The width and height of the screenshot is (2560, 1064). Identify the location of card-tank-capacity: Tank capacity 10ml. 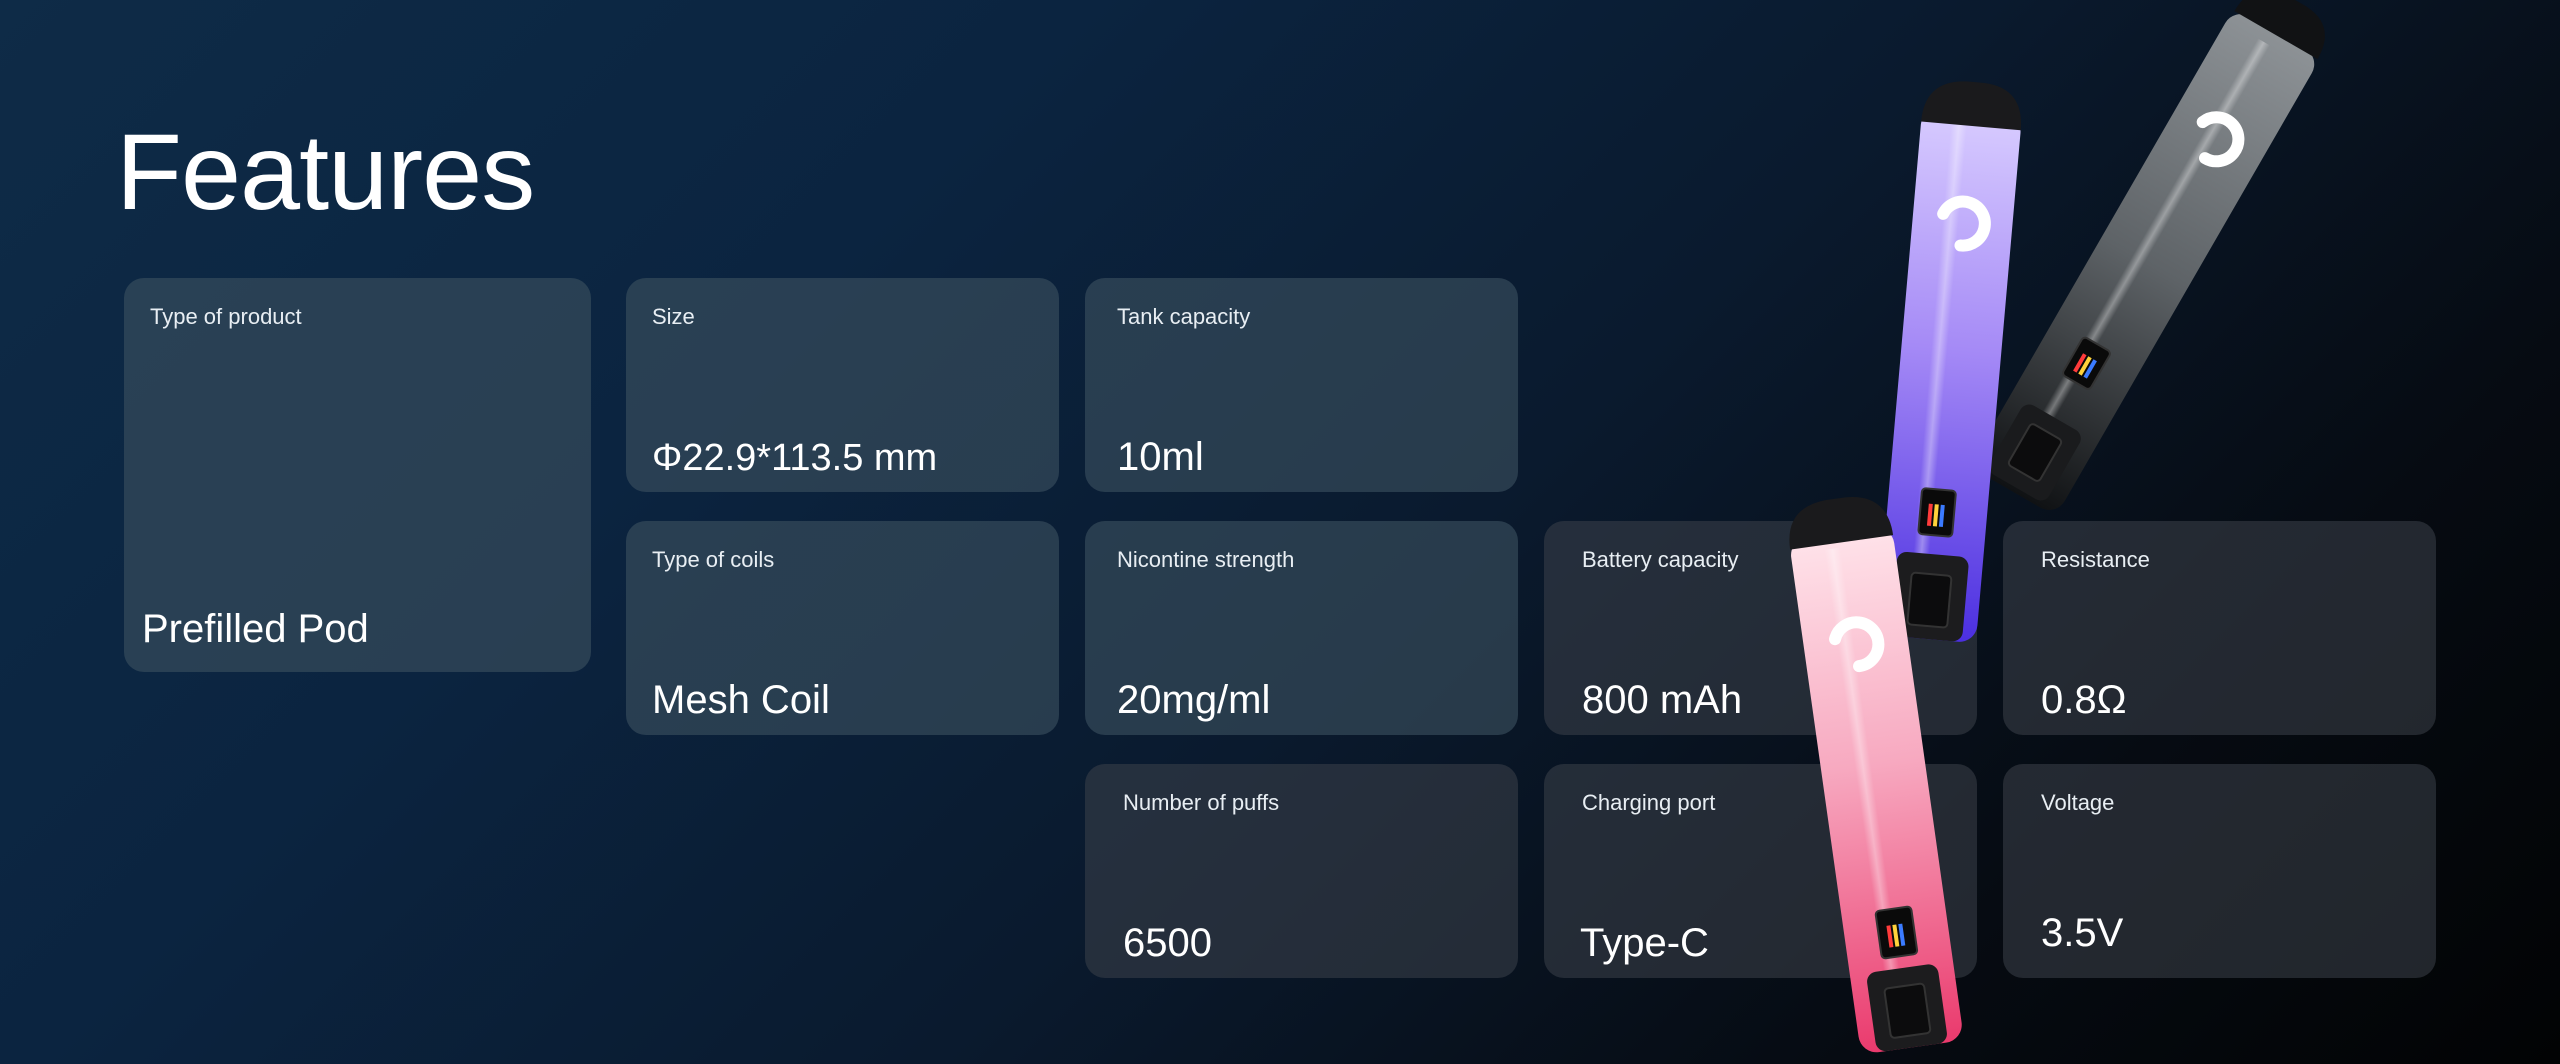
(1301, 385).